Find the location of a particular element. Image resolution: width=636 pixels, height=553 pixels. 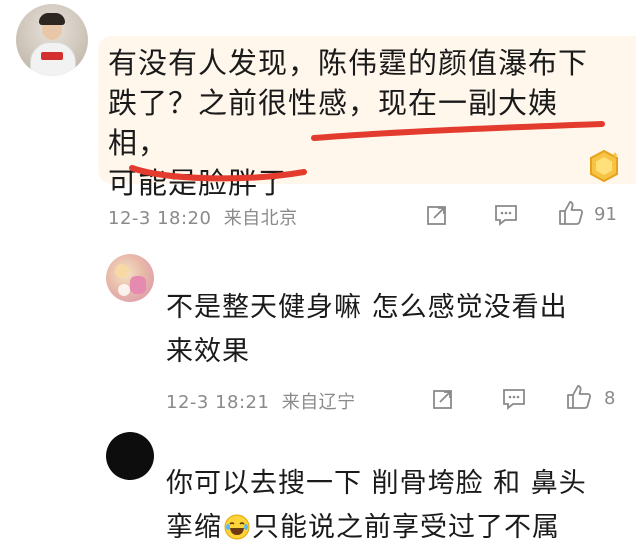

comment-2-meta: 12-3 18:21 来自辽宁 is located at coordinates (261, 401).